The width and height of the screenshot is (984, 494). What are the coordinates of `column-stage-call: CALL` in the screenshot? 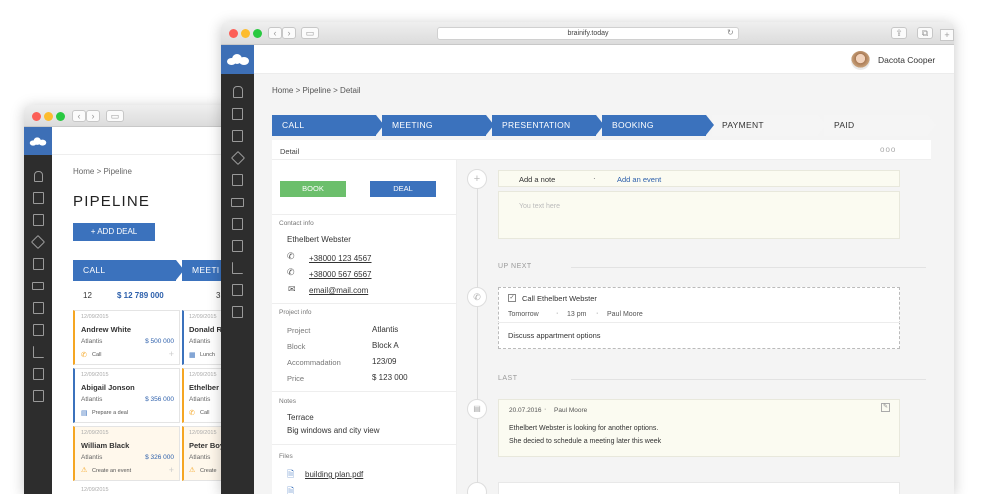 It's located at (128, 270).